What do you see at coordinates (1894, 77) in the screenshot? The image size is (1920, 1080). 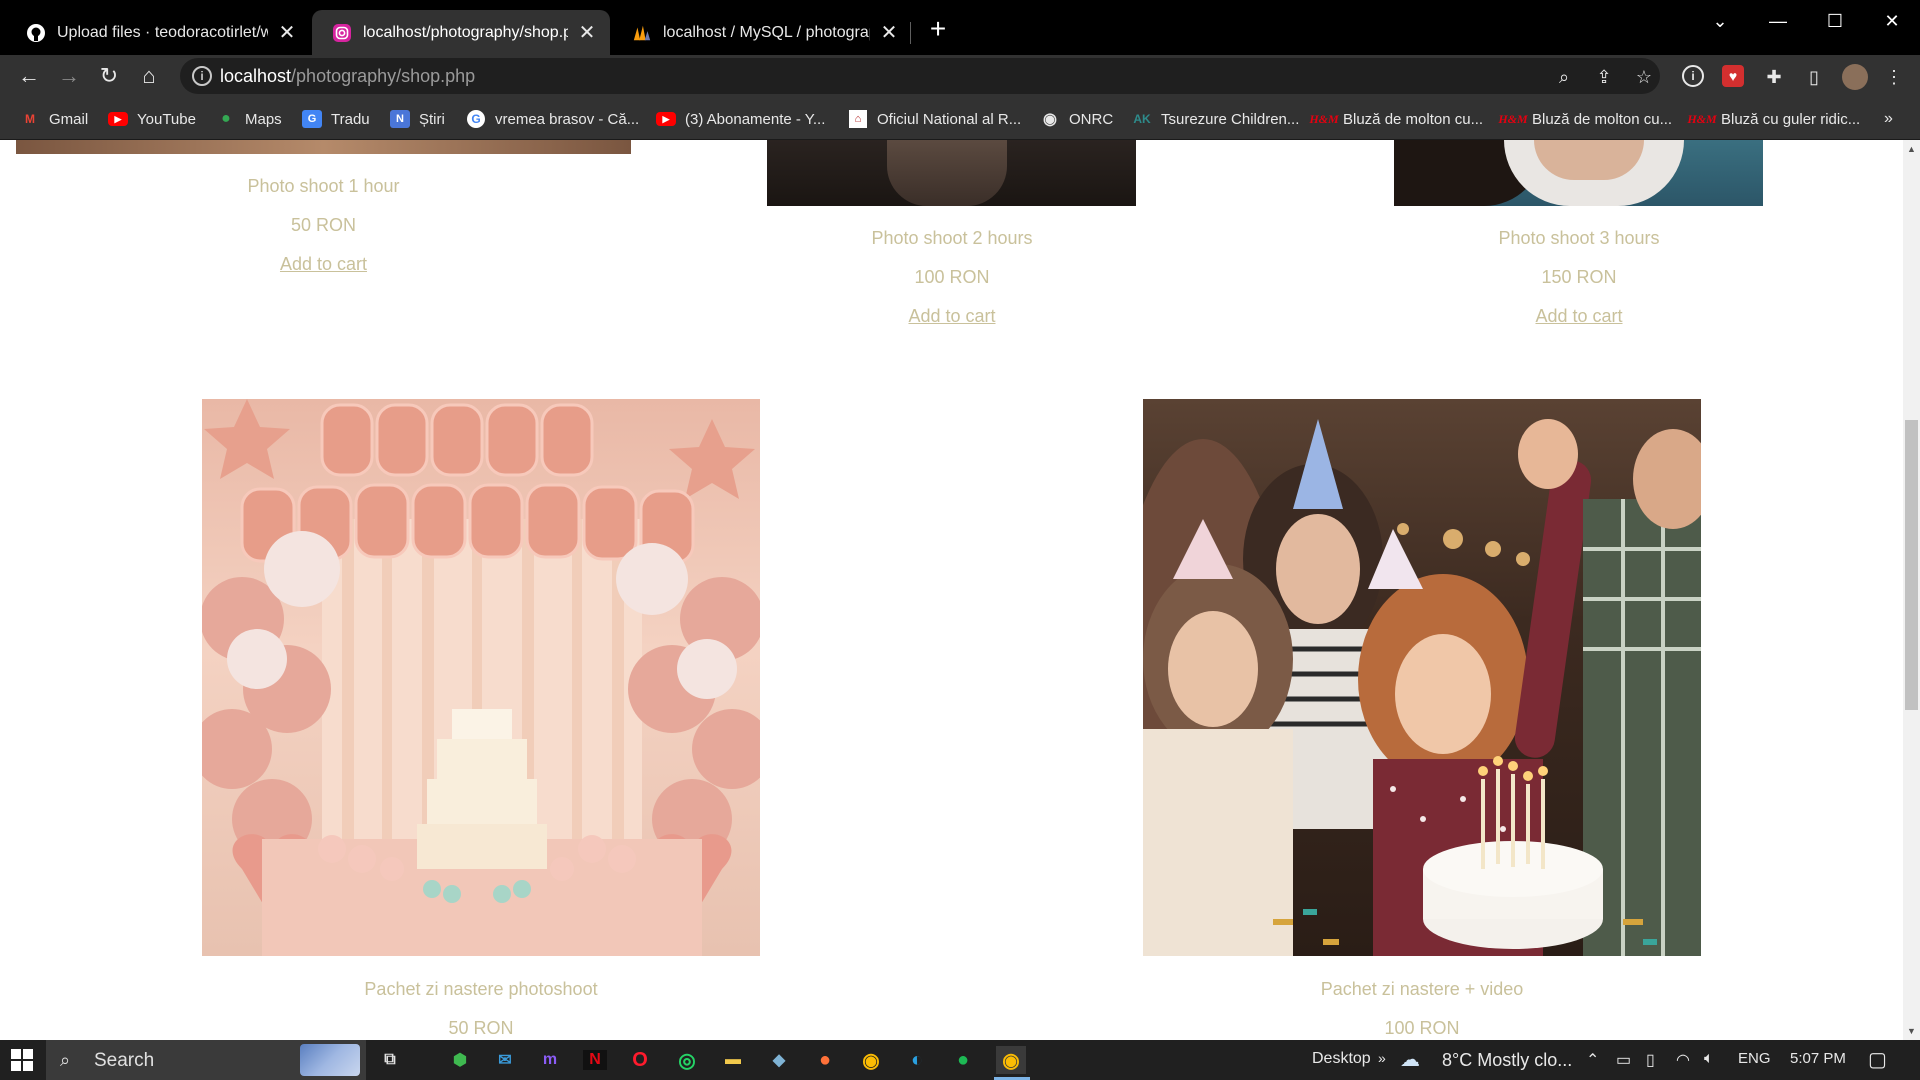 I see `browser-menu-icon: ⋮` at bounding box center [1894, 77].